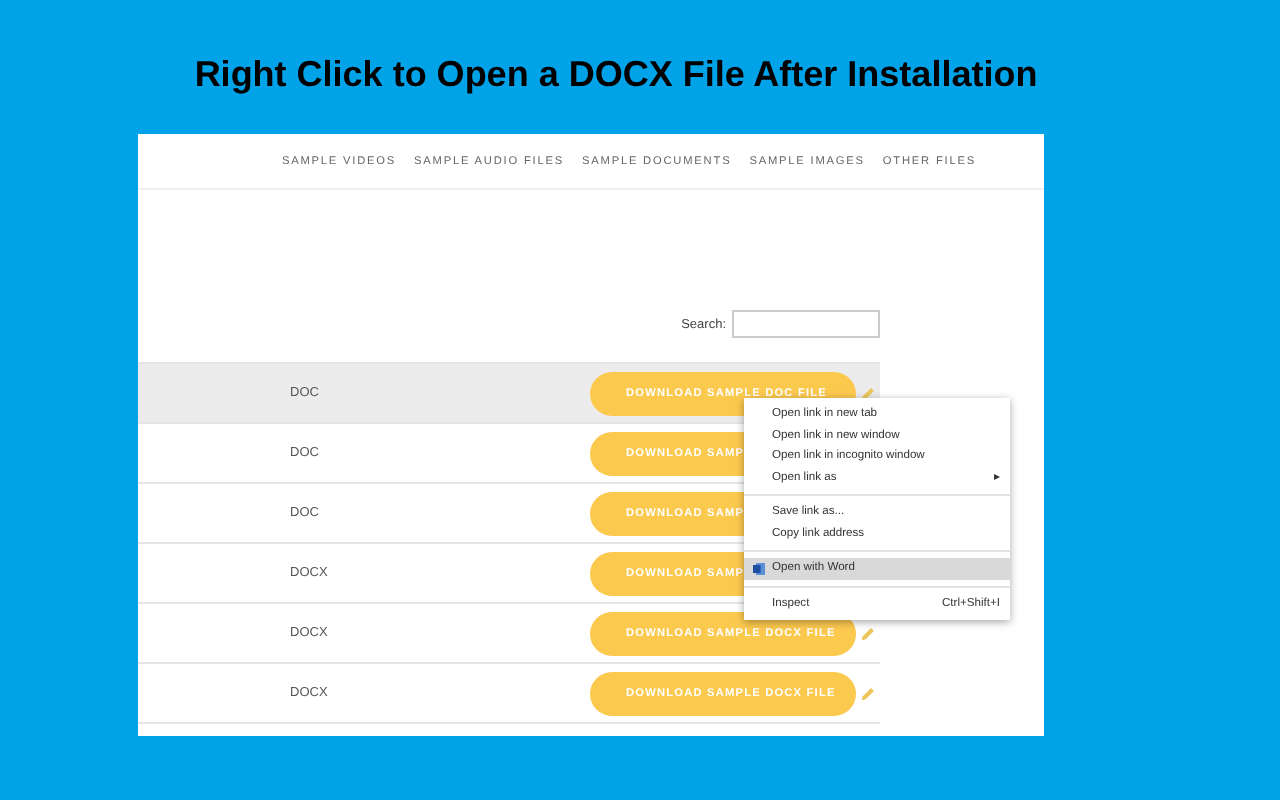  I want to click on document-icon, so click(758, 568).